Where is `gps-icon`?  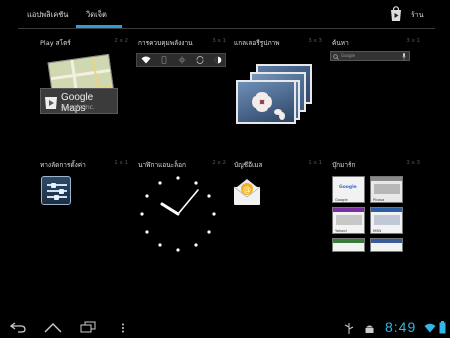 gps-icon is located at coordinates (182, 60).